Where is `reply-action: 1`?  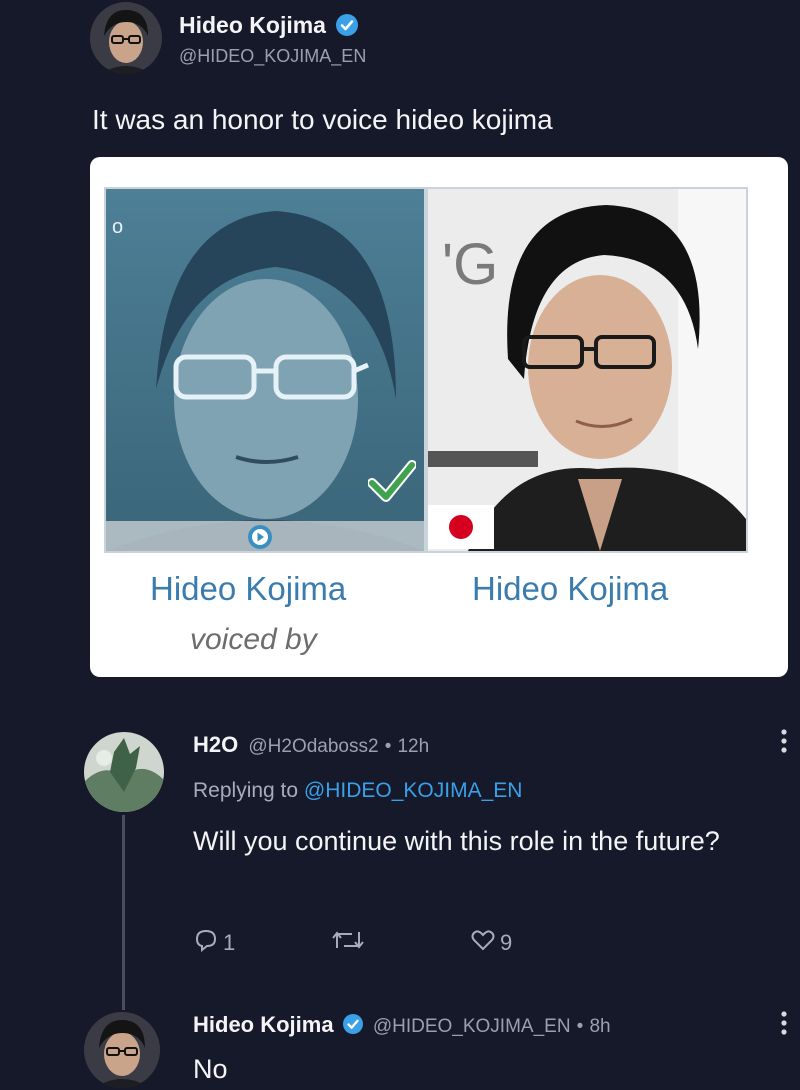 reply-action: 1 is located at coordinates (214, 943).